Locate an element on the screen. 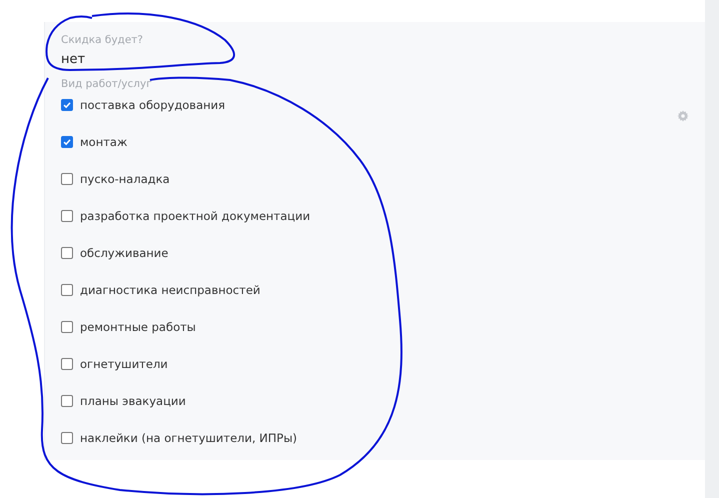 This screenshot has height=498, width=719. checkbox-label: монтаж is located at coordinates (104, 142).